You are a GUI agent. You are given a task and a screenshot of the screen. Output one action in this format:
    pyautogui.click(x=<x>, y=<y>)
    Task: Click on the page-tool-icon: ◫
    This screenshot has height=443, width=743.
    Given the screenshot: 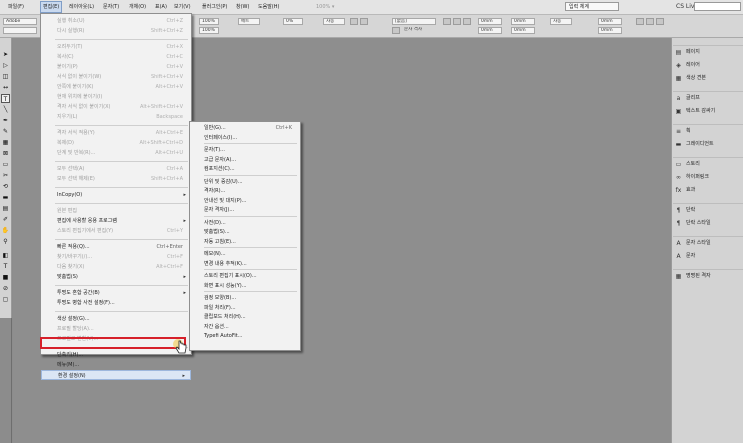 What is the action you would take?
    pyautogui.click(x=5, y=76)
    